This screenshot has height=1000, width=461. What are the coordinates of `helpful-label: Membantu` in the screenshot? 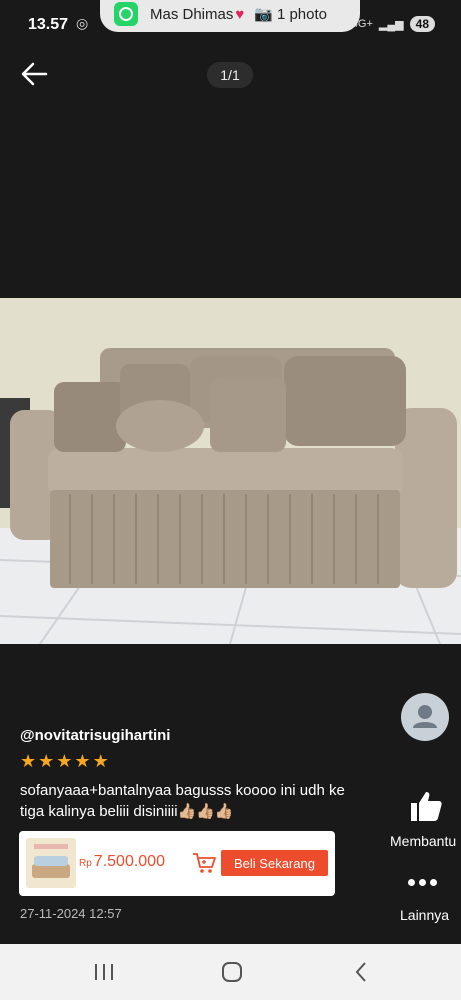 It's located at (423, 841).